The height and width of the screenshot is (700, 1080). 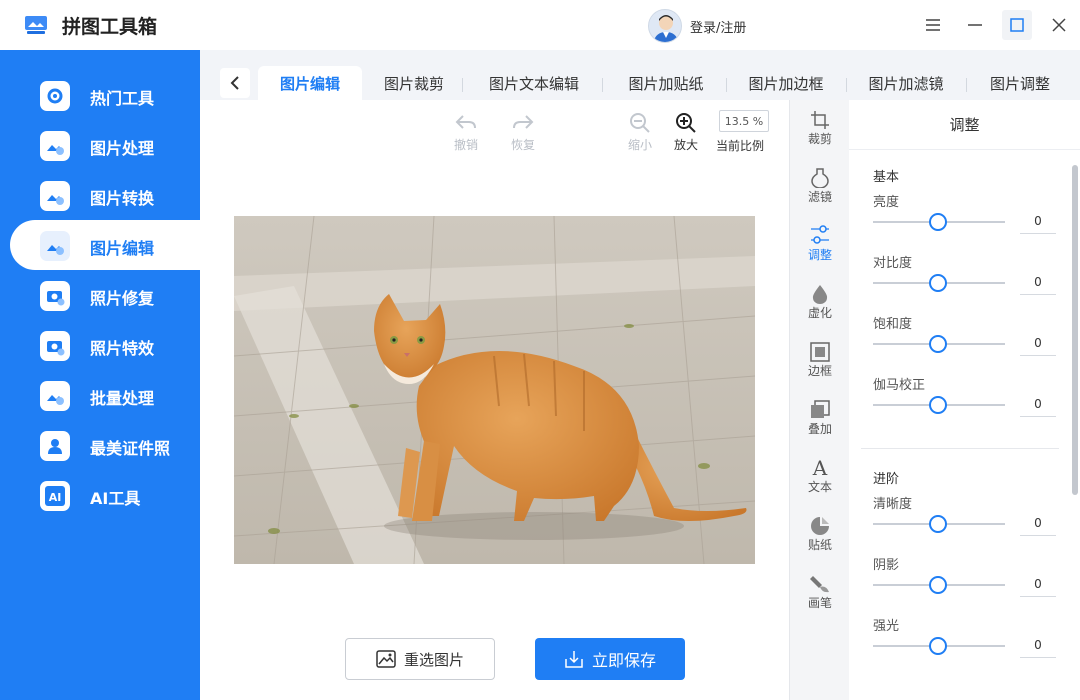 I want to click on tab-image-crop: 图片裁剪, so click(x=414, y=83).